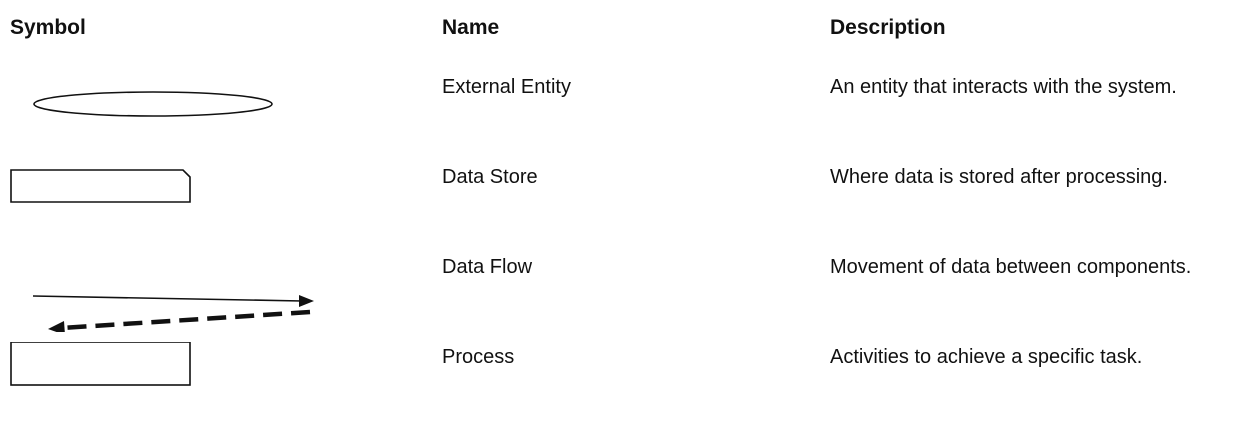  What do you see at coordinates (506, 87) in the screenshot?
I see `symbol-name: External Entity` at bounding box center [506, 87].